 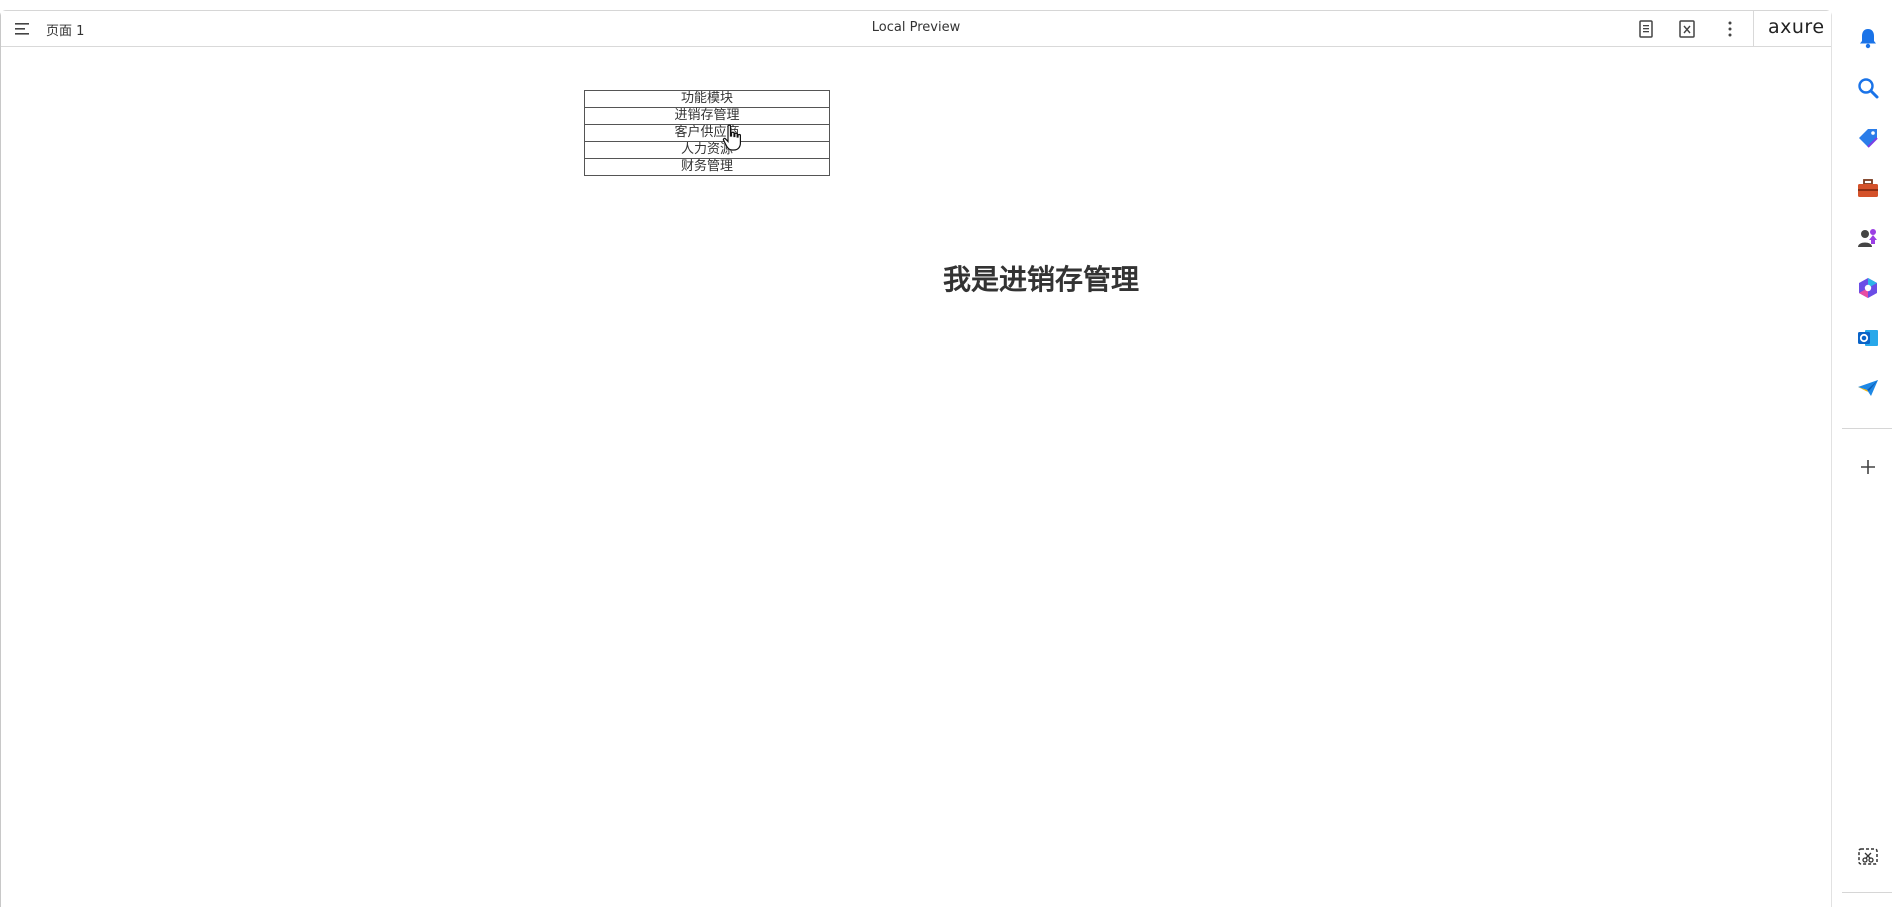 What do you see at coordinates (707, 150) in the screenshot?
I see `nav-item-human-resources: 人力资源` at bounding box center [707, 150].